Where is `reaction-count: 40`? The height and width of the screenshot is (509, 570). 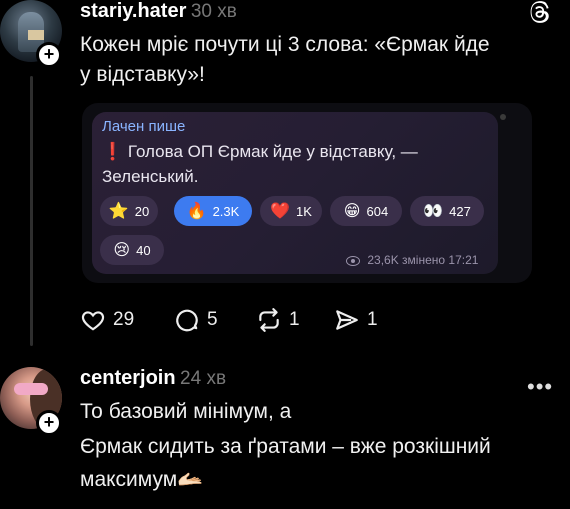
reaction-count: 40 is located at coordinates (143, 250).